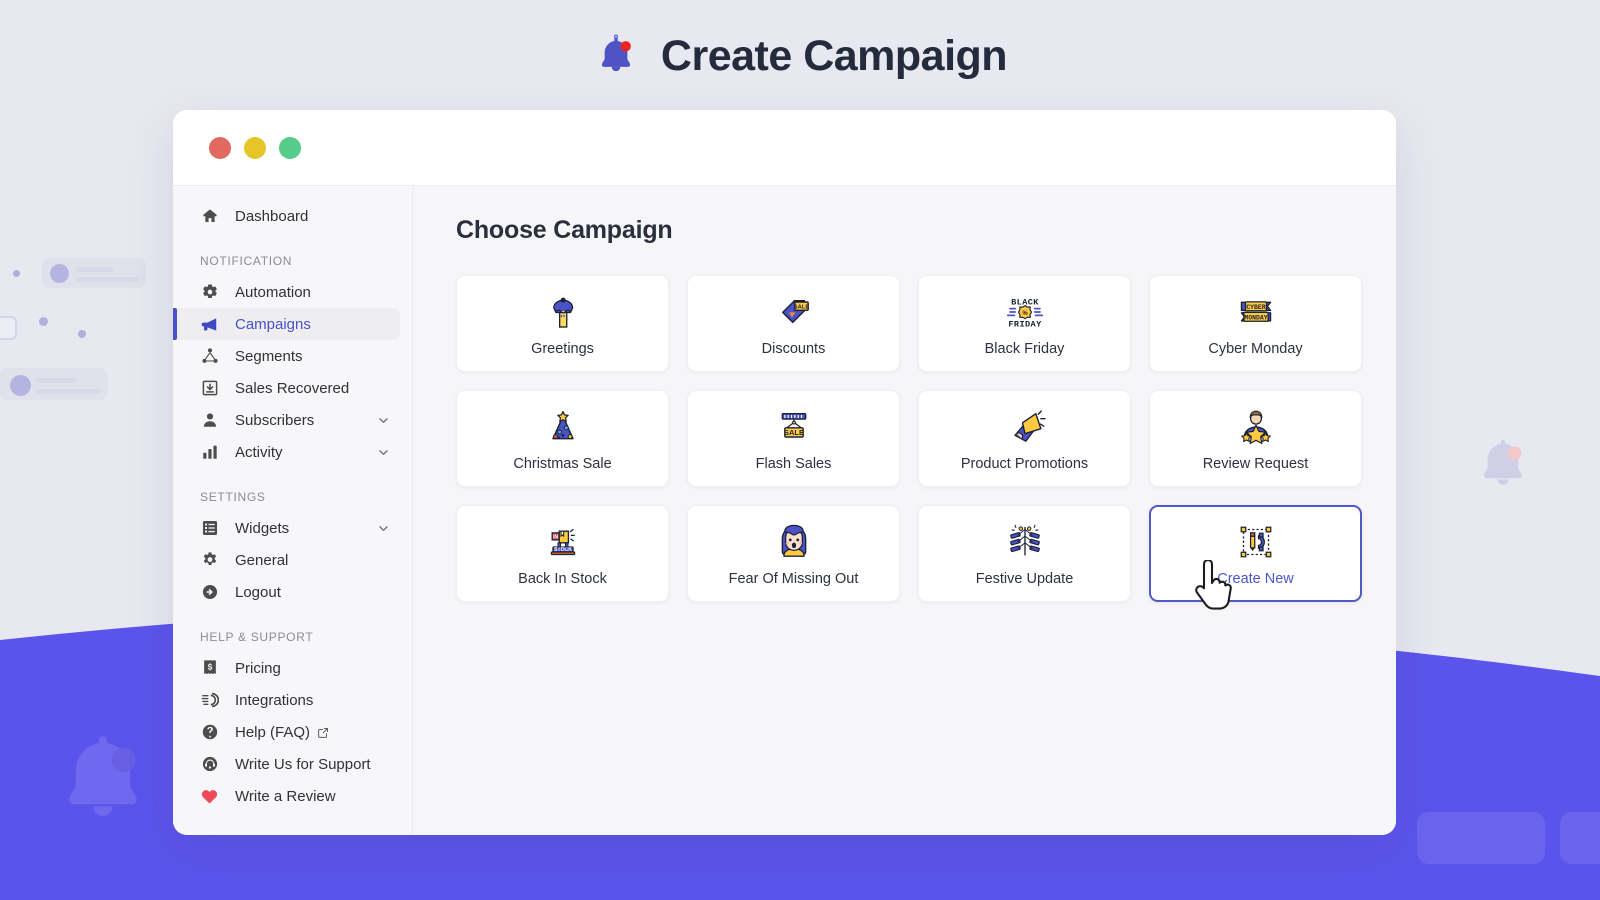 The width and height of the screenshot is (1600, 900). Describe the element at coordinates (1255, 306) in the screenshot. I see `svg-text: CYBER` at that location.